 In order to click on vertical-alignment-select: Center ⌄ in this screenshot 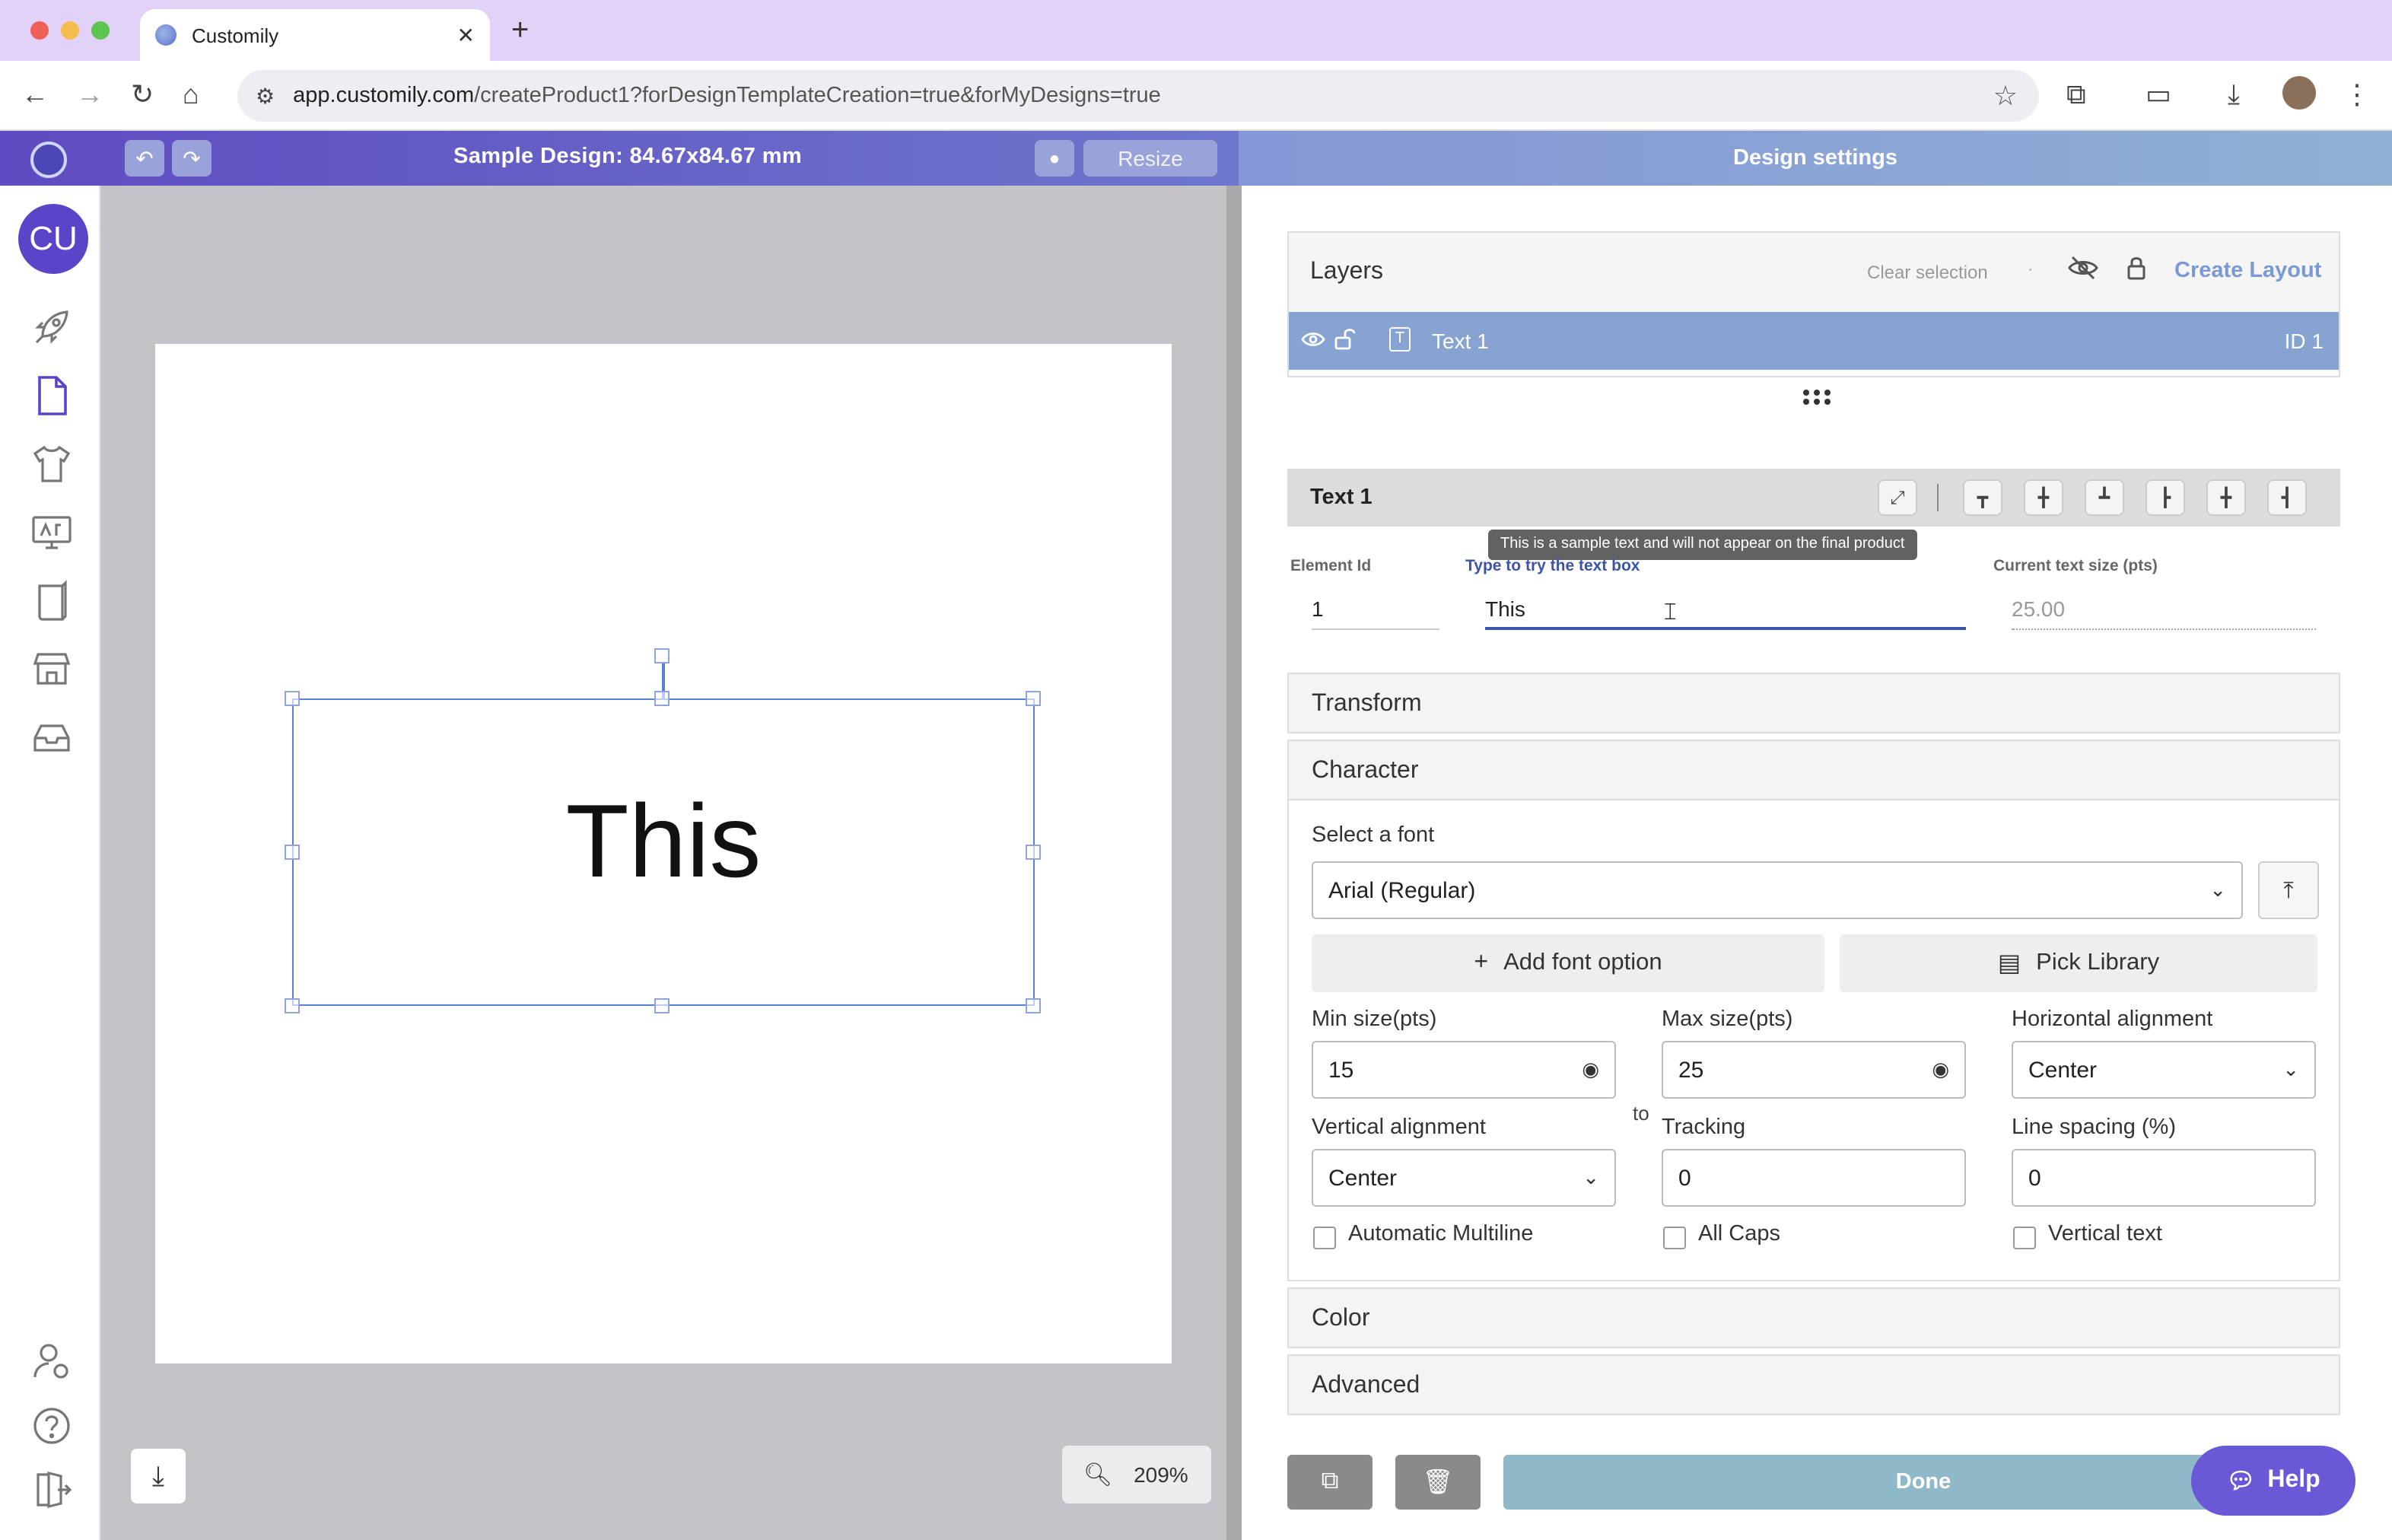, I will do `click(1464, 1178)`.